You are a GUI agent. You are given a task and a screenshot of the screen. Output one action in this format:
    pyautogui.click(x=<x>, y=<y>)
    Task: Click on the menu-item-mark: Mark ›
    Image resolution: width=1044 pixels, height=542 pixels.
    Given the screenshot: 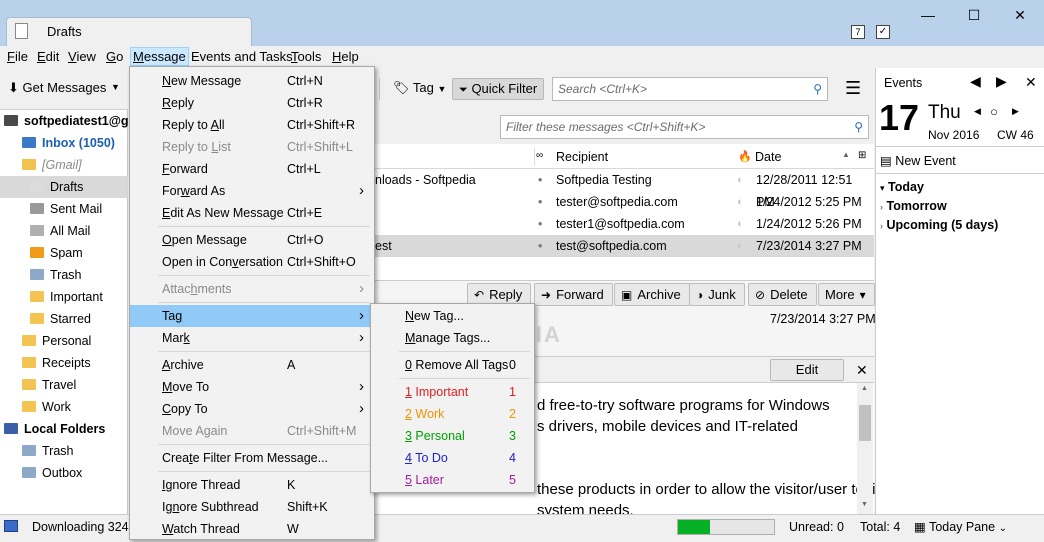 What is the action you would take?
    pyautogui.click(x=252, y=338)
    